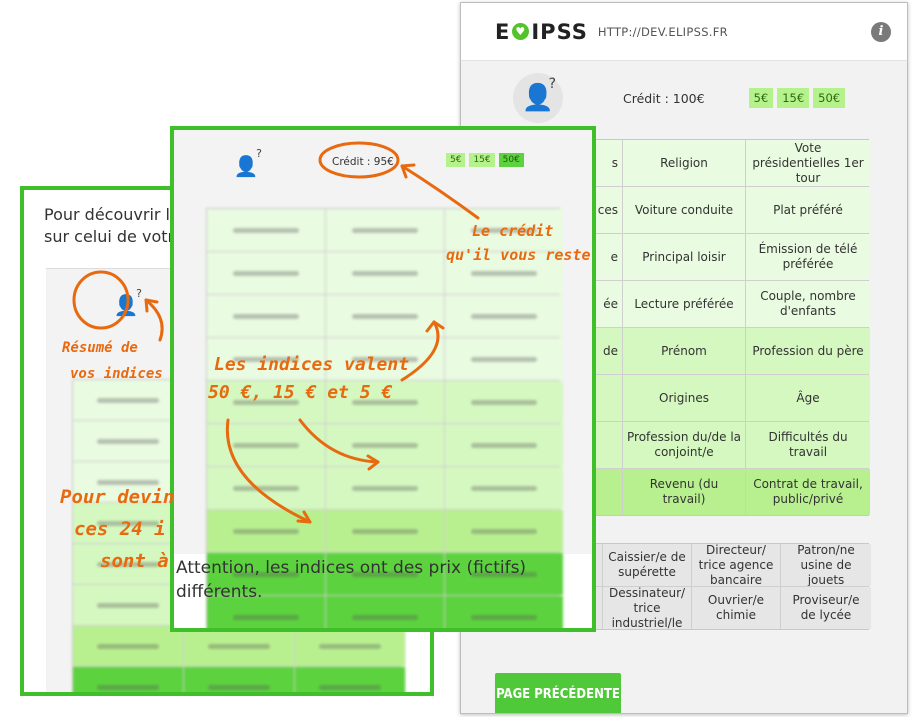 The width and height of the screenshot is (914, 717). Describe the element at coordinates (808, 492) in the screenshot. I see `clue-cell: Contrat de travail, public/privé` at that location.